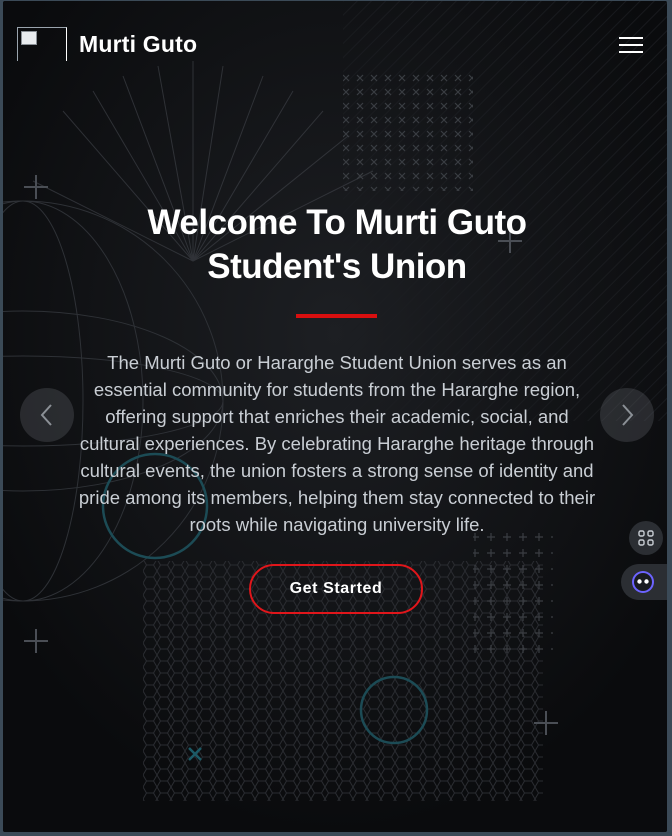  Describe the element at coordinates (138, 44) in the screenshot. I see `brand-name: Murti Guto` at that location.